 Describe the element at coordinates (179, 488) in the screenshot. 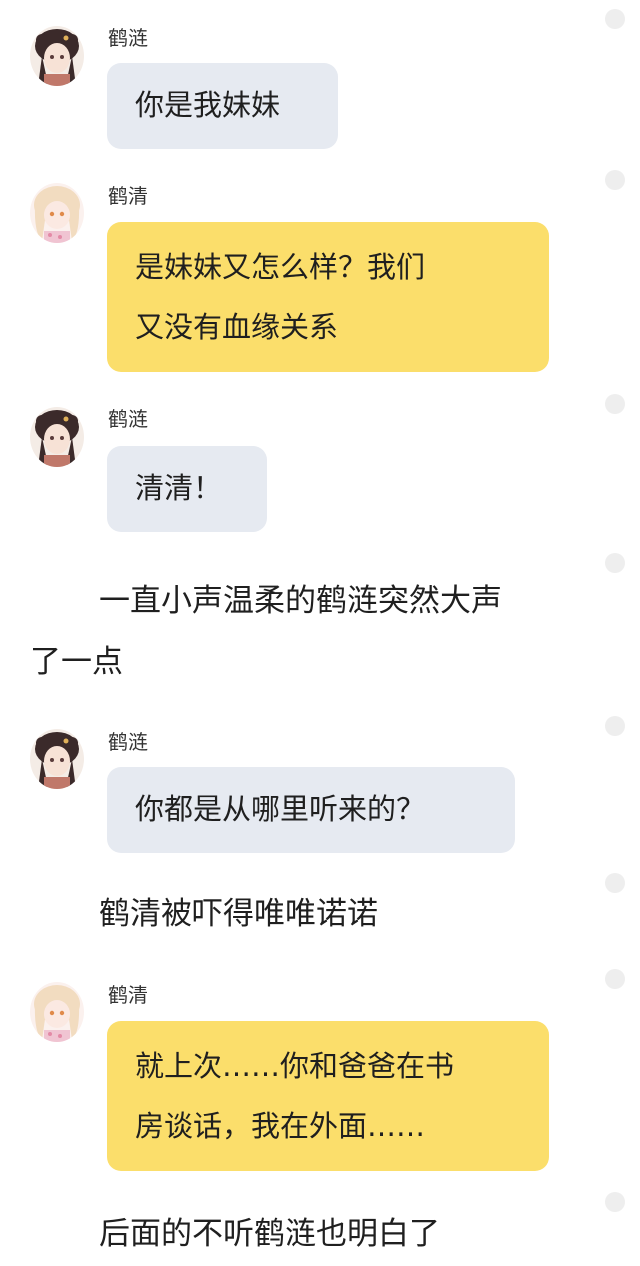

I see `chat-text: 清清！` at that location.